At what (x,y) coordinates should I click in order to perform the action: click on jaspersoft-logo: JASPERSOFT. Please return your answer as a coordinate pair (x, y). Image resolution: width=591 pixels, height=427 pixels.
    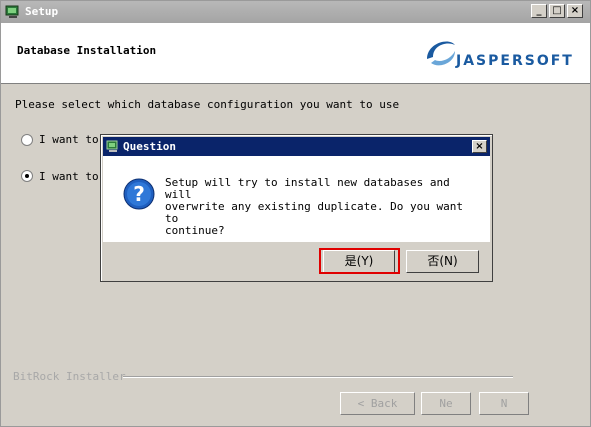
    Looking at the image, I should click on (501, 53).